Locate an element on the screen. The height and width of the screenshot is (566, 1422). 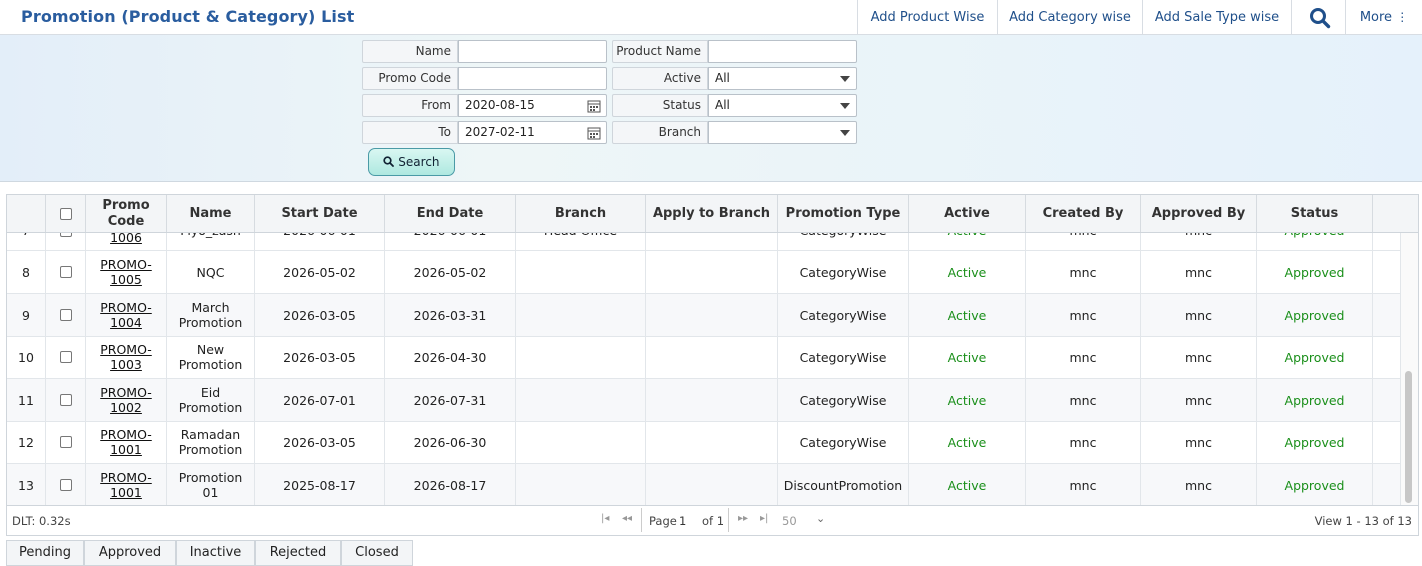
promo-name-text: March Promotion is located at coordinates (211, 315).